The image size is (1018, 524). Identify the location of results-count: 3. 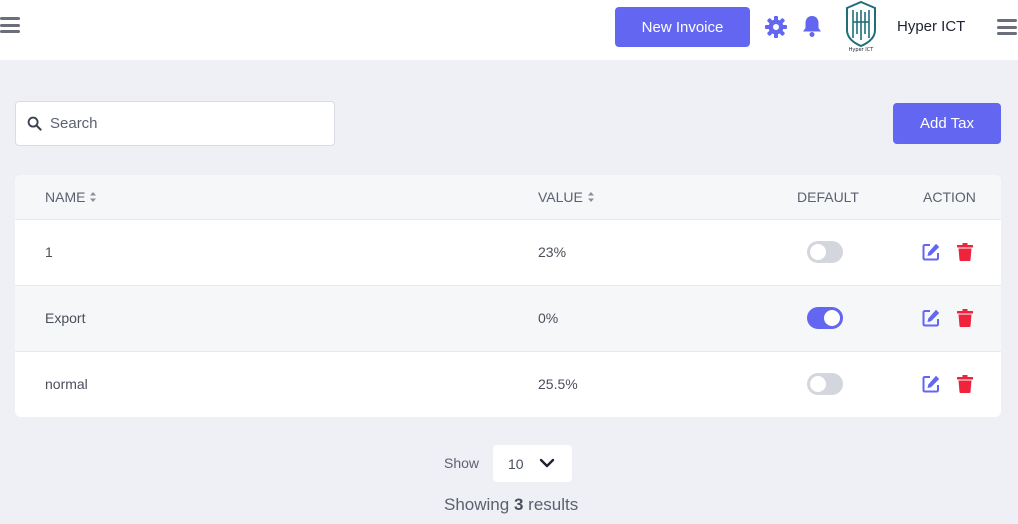
(518, 504).